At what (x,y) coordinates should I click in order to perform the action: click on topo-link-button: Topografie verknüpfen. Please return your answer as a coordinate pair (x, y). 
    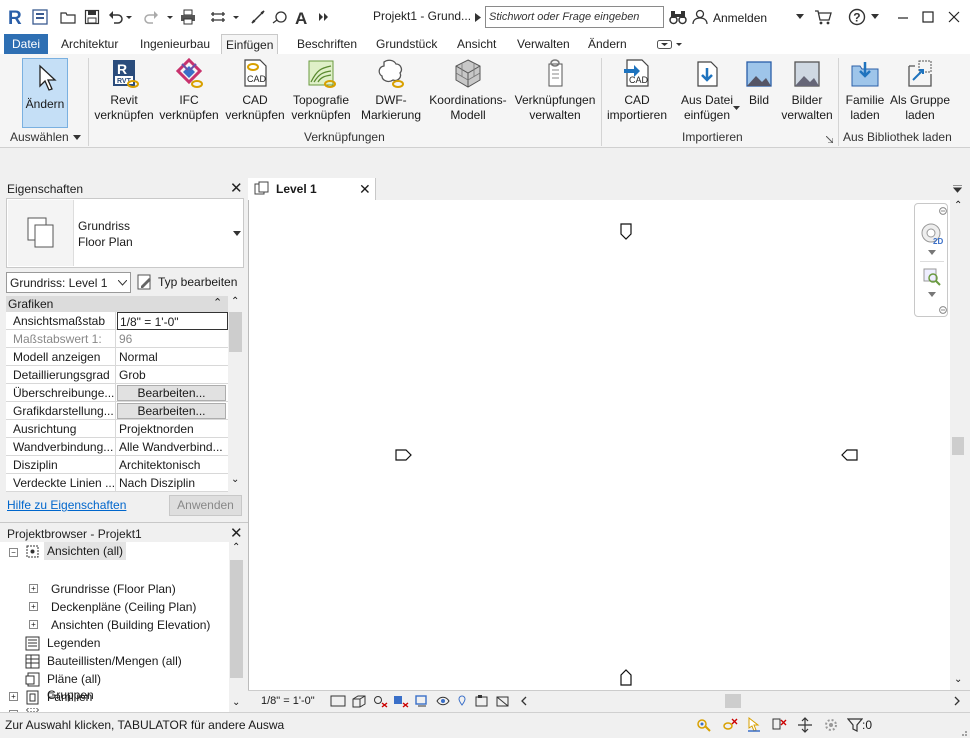
    Looking at the image, I should click on (321, 90).